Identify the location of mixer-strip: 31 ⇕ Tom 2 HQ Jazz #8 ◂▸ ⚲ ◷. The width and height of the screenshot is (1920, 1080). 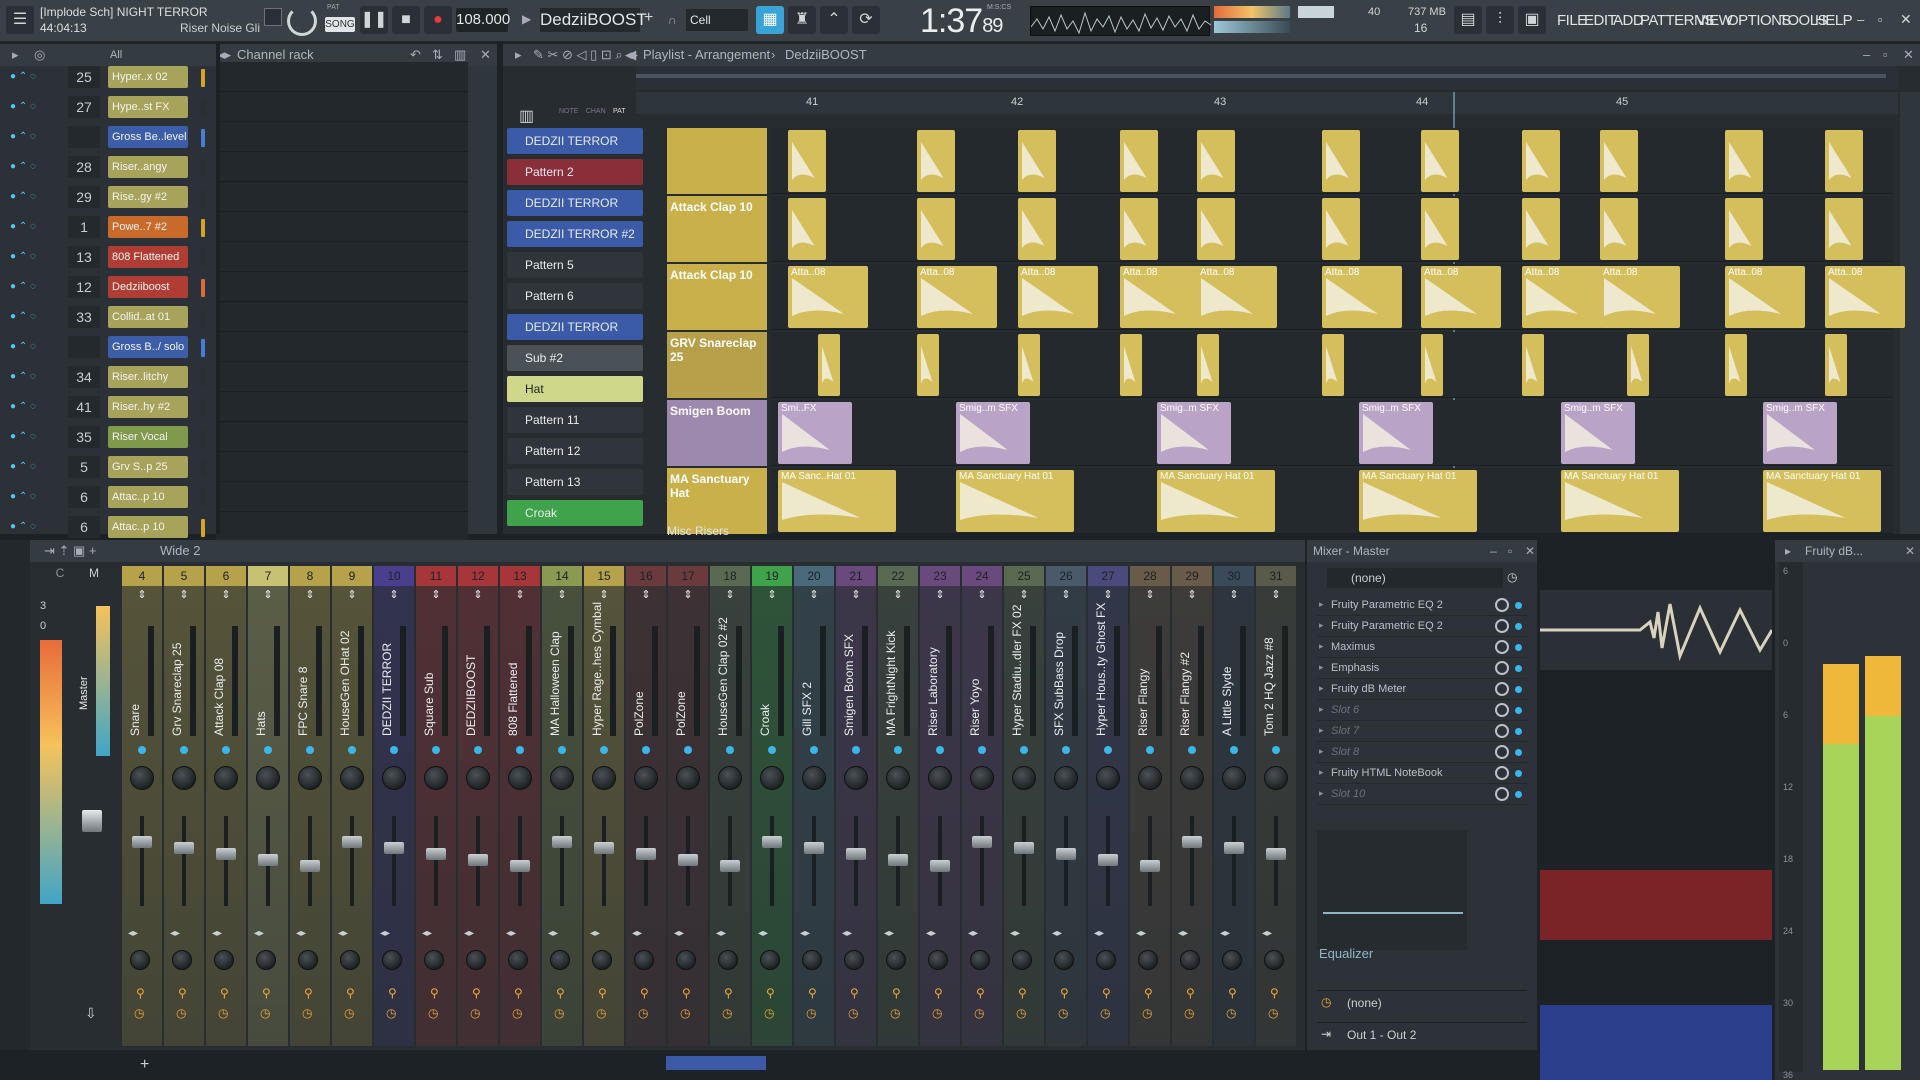
(1276, 806).